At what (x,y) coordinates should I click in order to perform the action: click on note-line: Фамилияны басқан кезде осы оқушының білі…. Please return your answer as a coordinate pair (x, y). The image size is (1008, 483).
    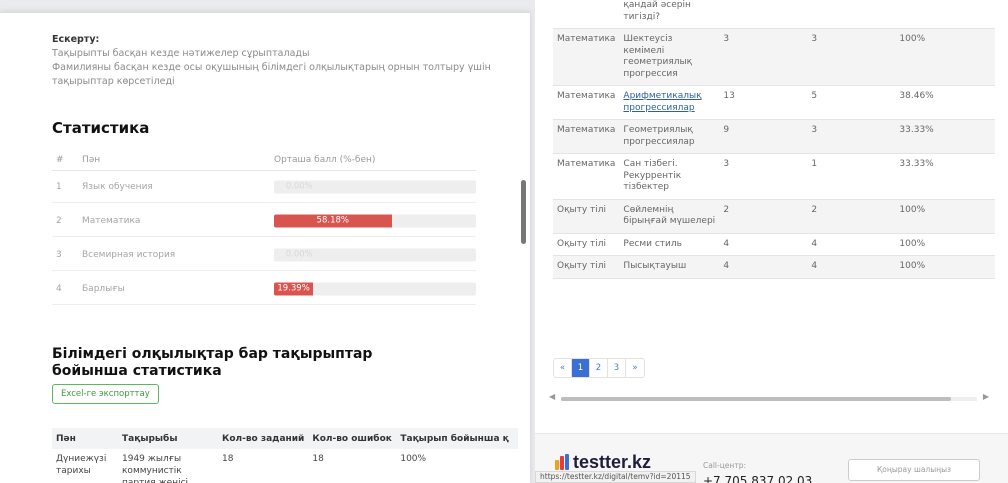
    Looking at the image, I should click on (271, 74).